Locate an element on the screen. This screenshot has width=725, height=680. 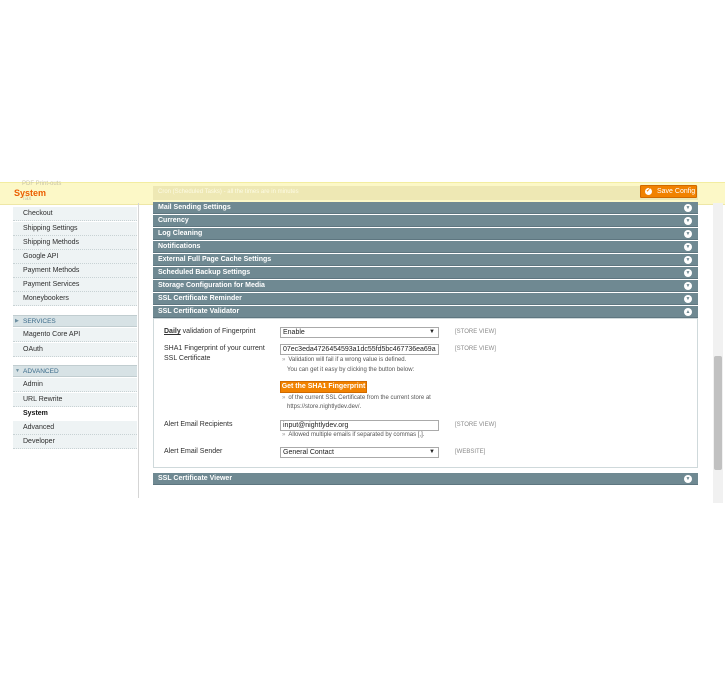
daily-validation-select: Enable ▼ is located at coordinates (359, 332).